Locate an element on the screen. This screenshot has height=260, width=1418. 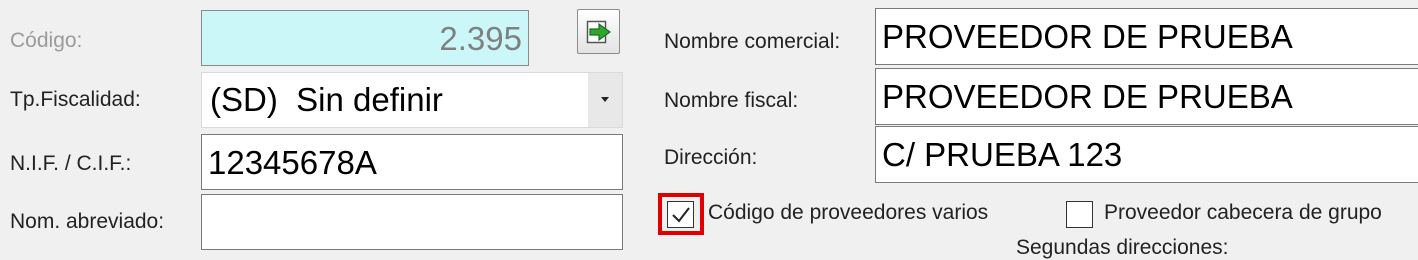
tipo-fiscalidad-value: (SD) Sin definir is located at coordinates (326, 99).